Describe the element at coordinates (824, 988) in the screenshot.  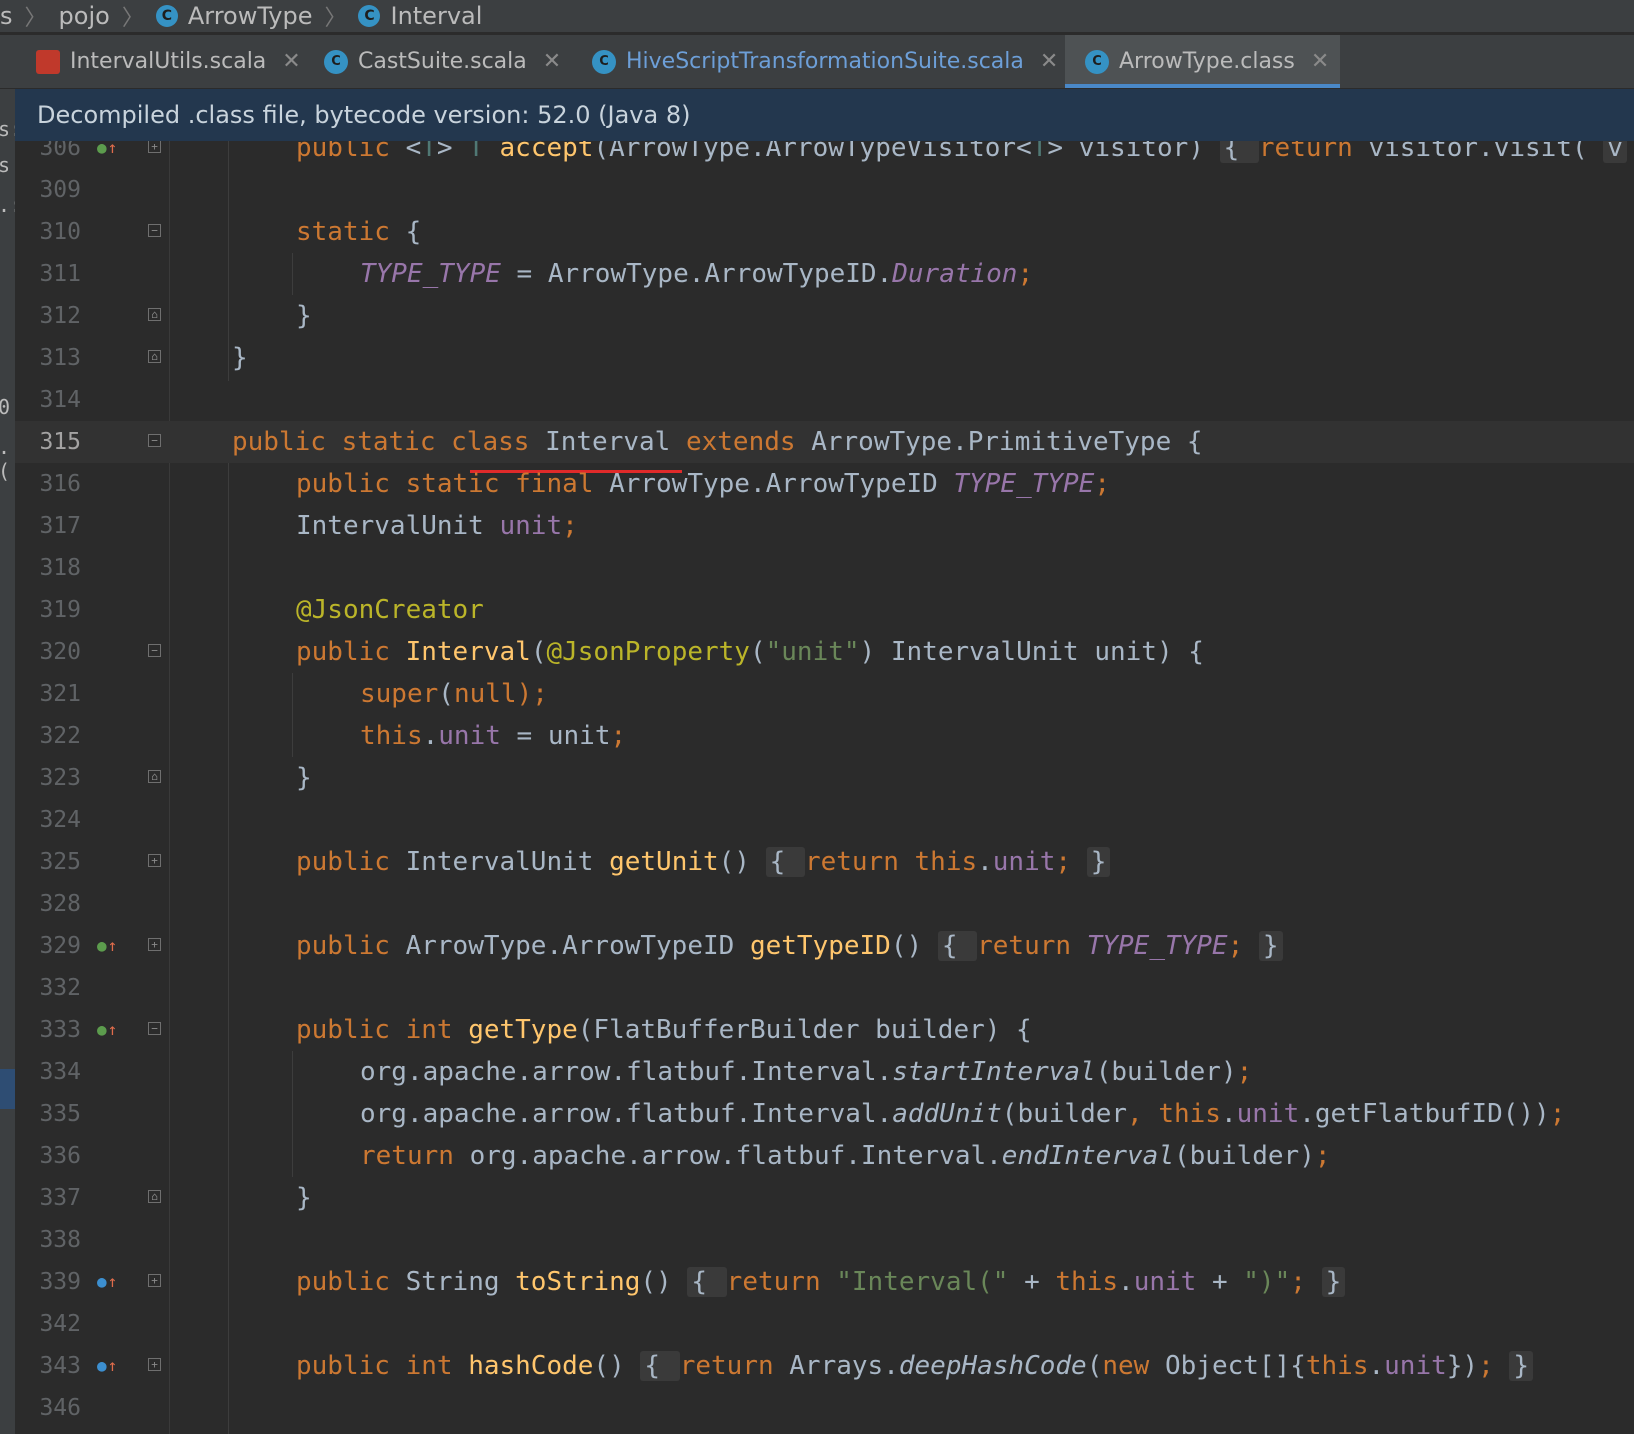
I see `code-line: 332` at that location.